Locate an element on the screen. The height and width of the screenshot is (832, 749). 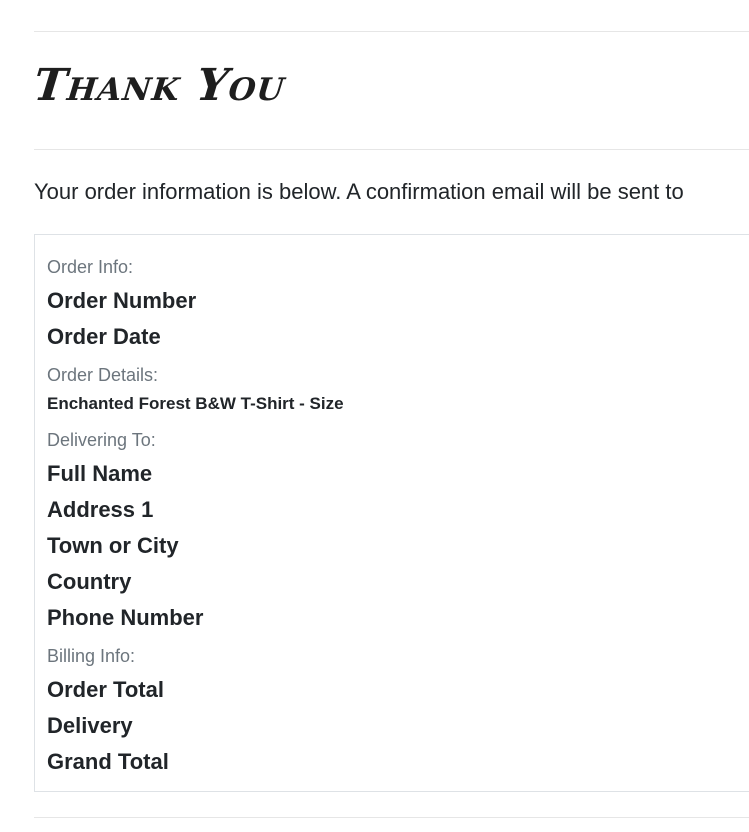
title-divider is located at coordinates (391, 149).